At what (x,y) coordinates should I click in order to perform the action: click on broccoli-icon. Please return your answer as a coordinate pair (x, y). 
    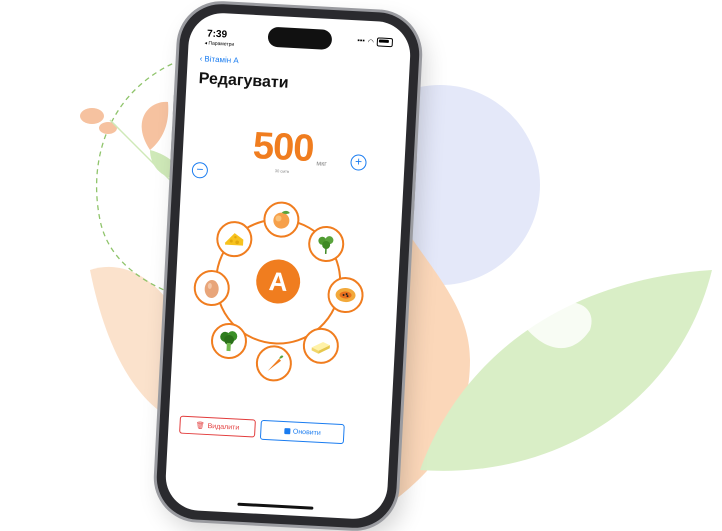
    Looking at the image, I should click on (229, 341).